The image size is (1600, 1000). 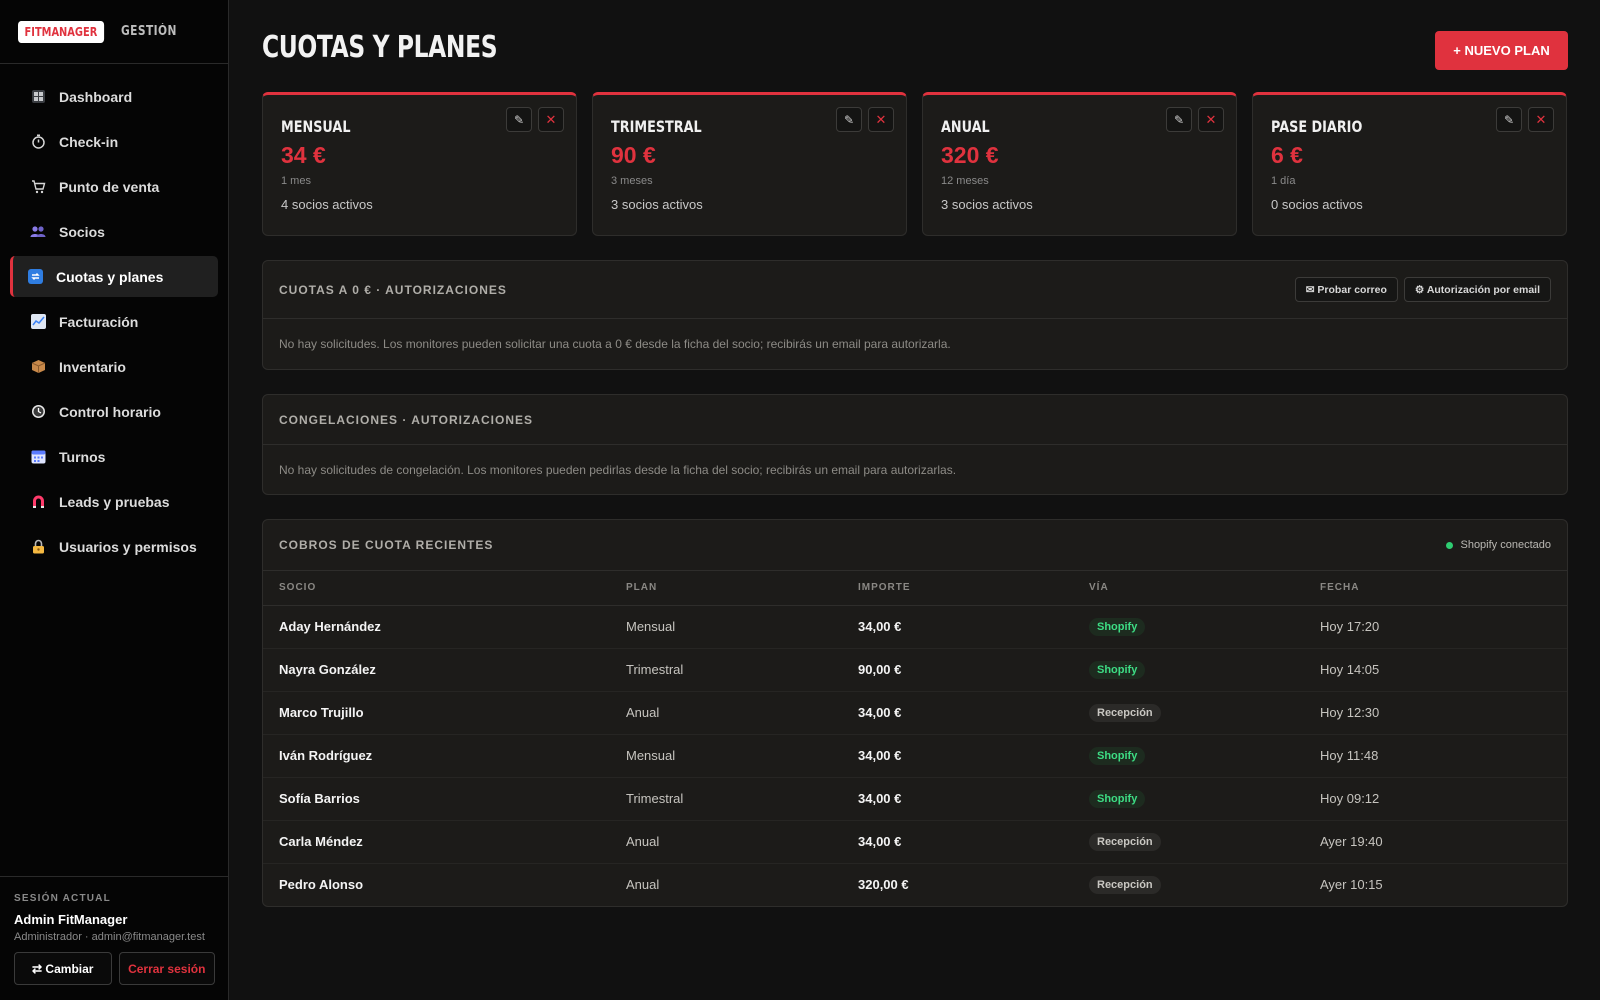 I want to click on sidebar-item-inventario: Inventario, so click(x=114, y=366).